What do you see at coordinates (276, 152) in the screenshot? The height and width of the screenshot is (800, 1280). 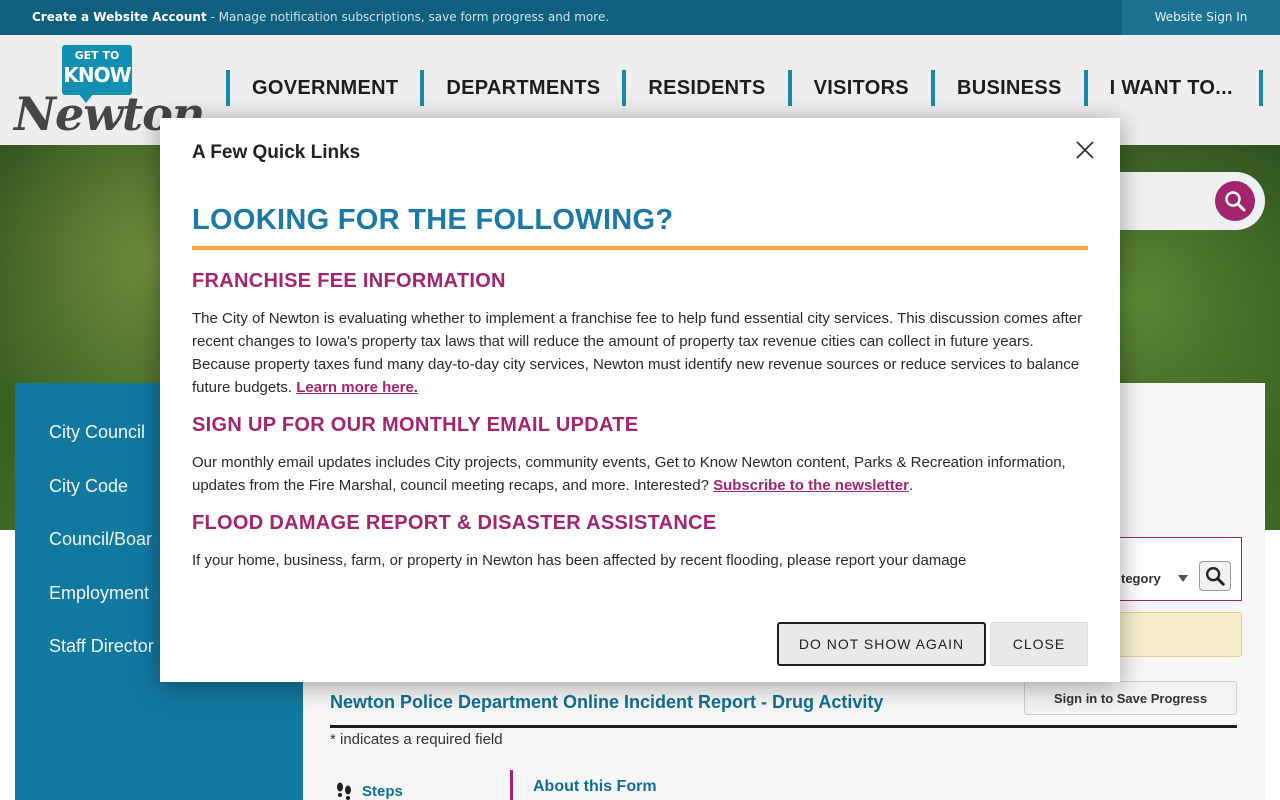 I see `modal-title: A Few Quick Links` at bounding box center [276, 152].